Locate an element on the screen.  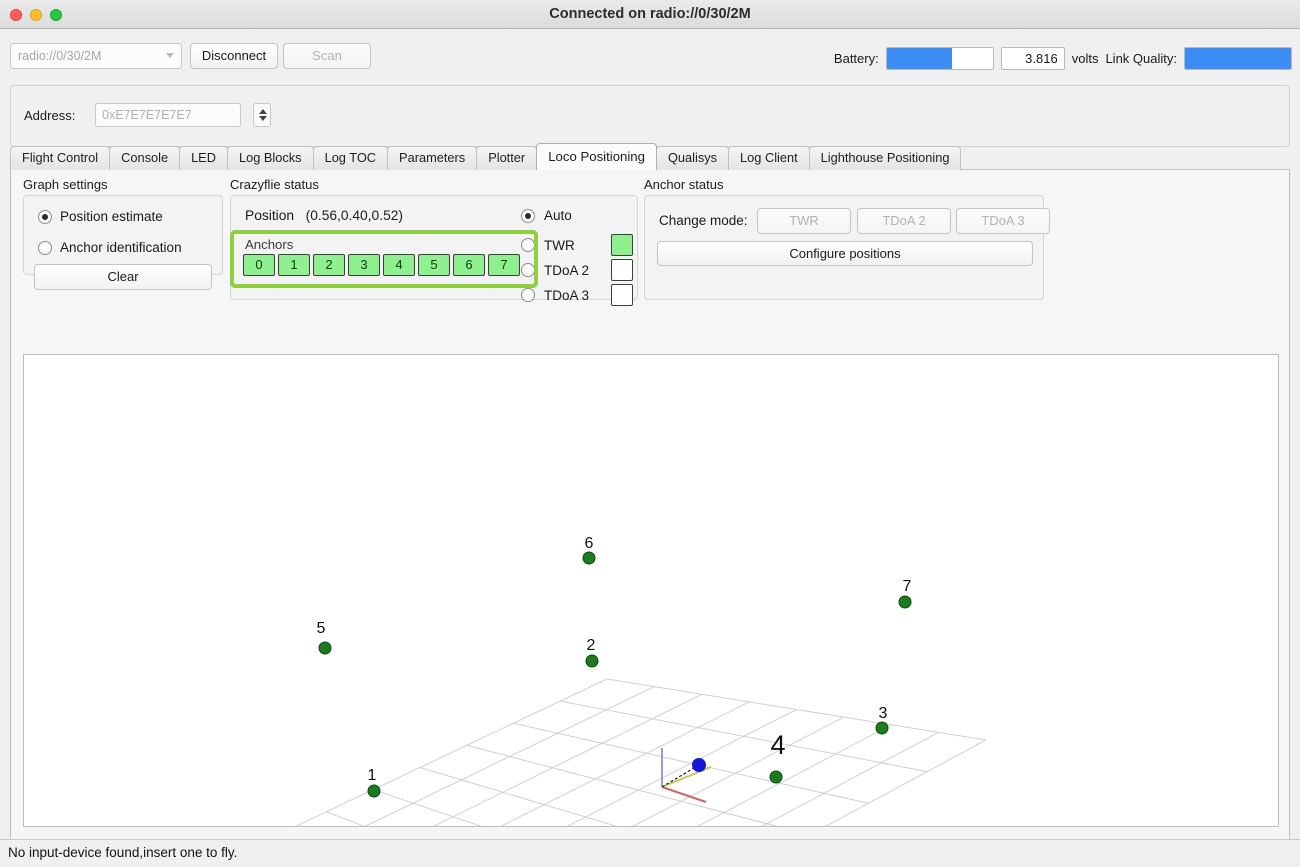
tab-flight-control: Flight Control is located at coordinates (60, 158).